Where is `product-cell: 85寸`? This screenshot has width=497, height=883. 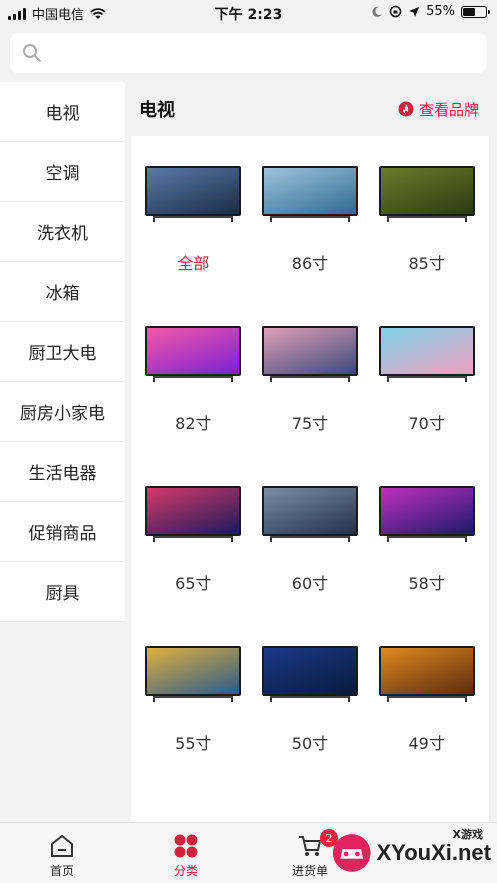 product-cell: 85寸 is located at coordinates (426, 216).